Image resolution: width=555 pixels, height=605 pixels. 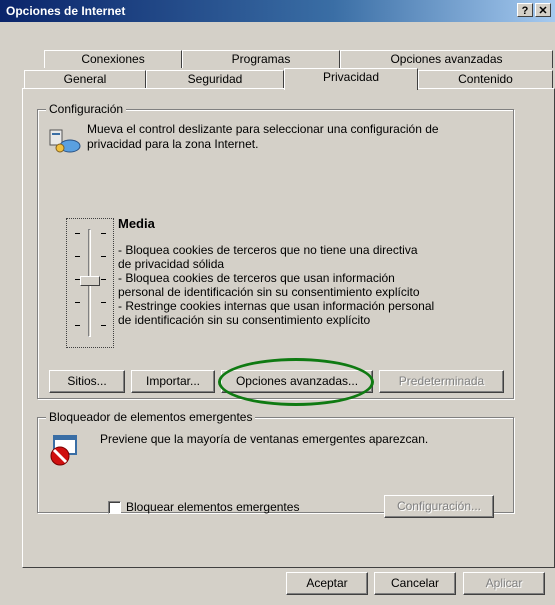 I want to click on default-button-label: Predeterminada, so click(x=441, y=381).